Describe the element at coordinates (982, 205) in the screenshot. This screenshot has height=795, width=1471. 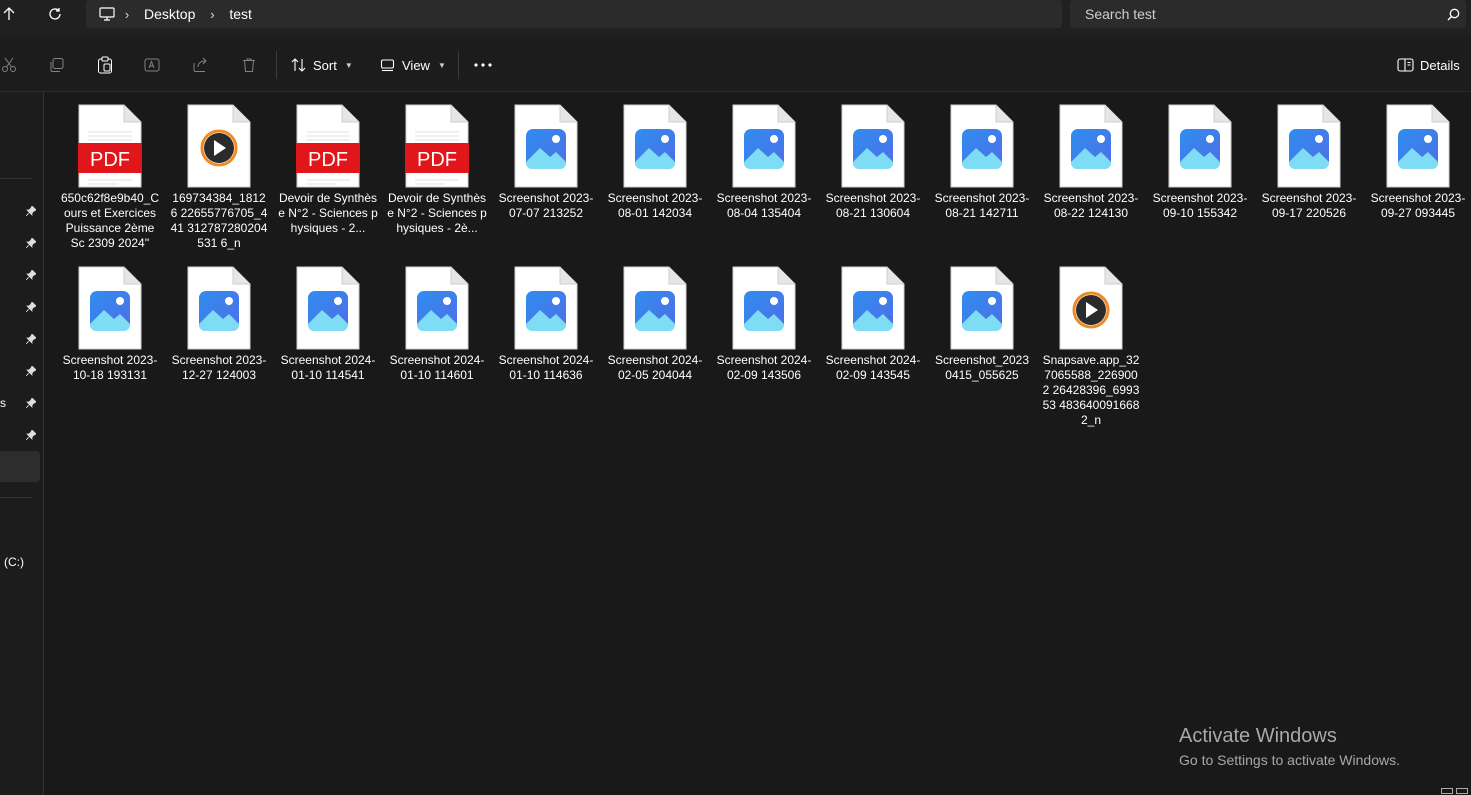
I see `file-name: Screenshot 2023-08-21 142711` at that location.